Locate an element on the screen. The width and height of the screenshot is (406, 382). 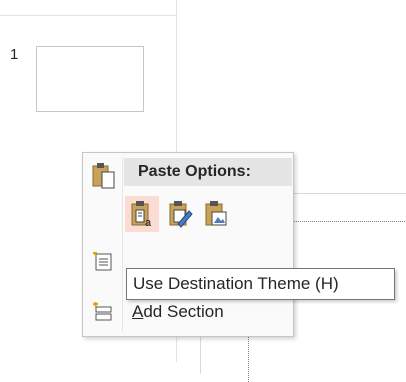
menu-item-add-section: Add Section is located at coordinates (188, 311).